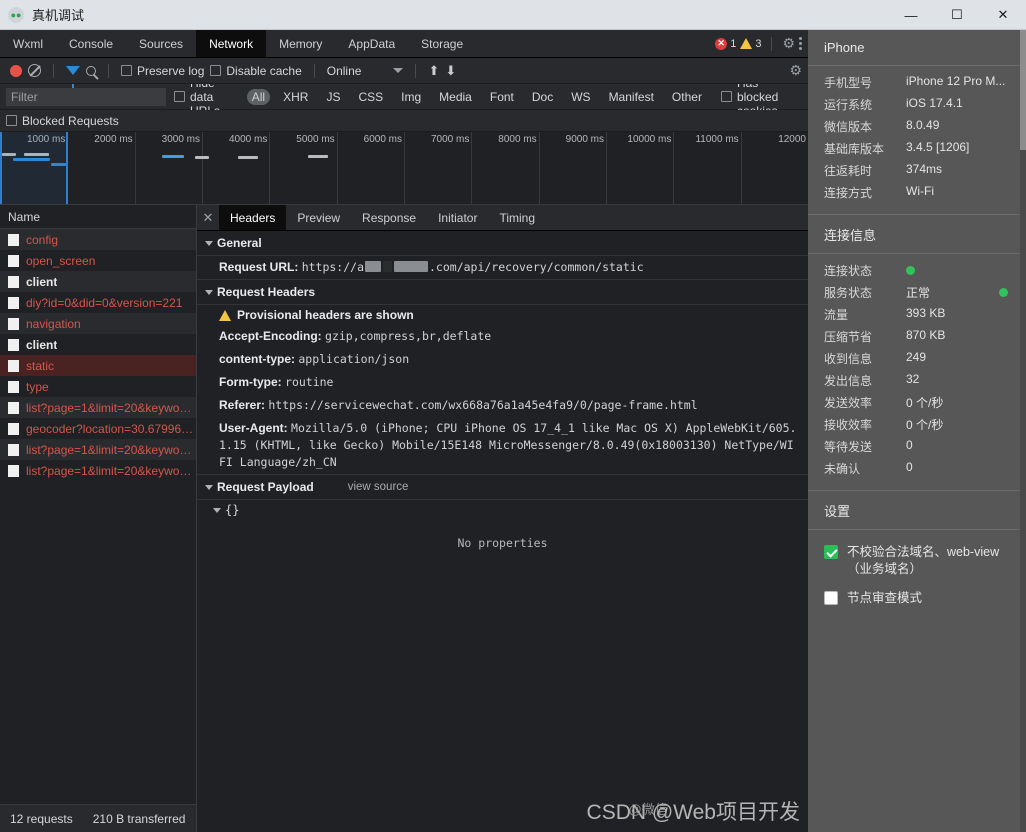 This screenshot has width=1026, height=832. What do you see at coordinates (457, 217) in the screenshot?
I see `detail-tab-initiator: Initiator` at bounding box center [457, 217].